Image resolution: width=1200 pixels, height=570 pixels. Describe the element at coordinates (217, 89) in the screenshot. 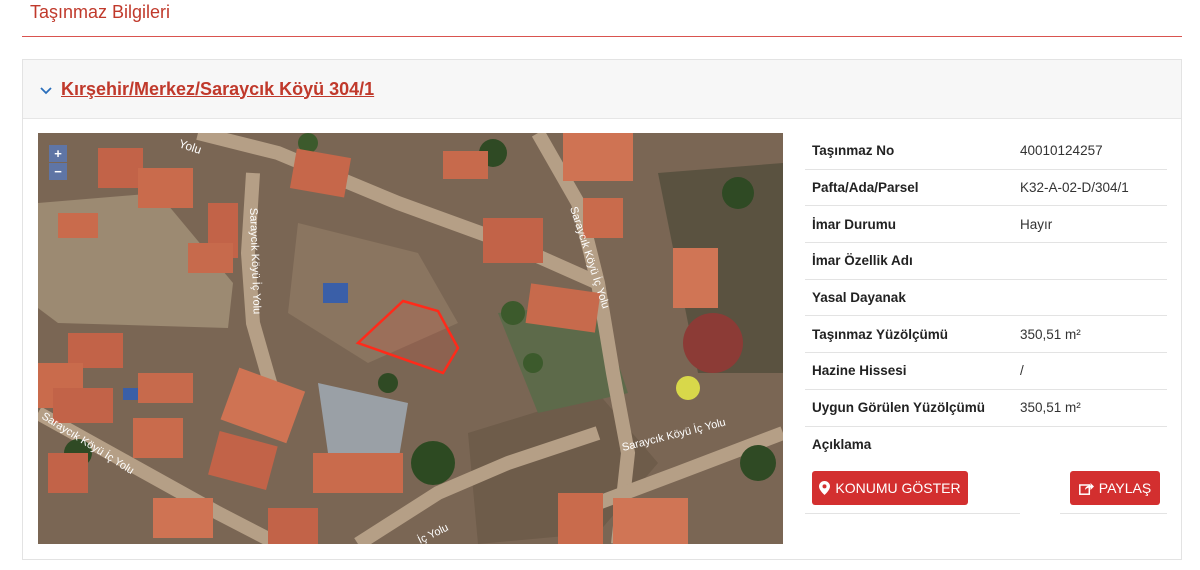

I see `parcel-title-link: Kırşehir/Merkez/Saraycık Köyü 304/1` at that location.